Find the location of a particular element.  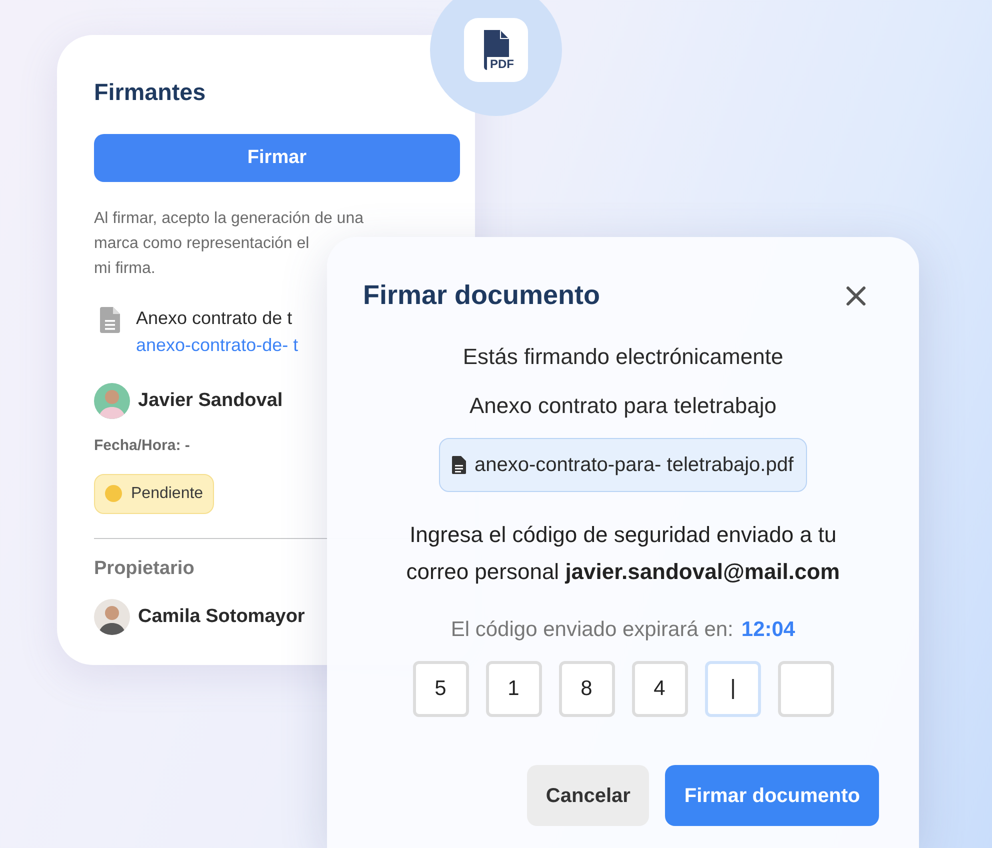

owner-heading: Propietario is located at coordinates (144, 568).